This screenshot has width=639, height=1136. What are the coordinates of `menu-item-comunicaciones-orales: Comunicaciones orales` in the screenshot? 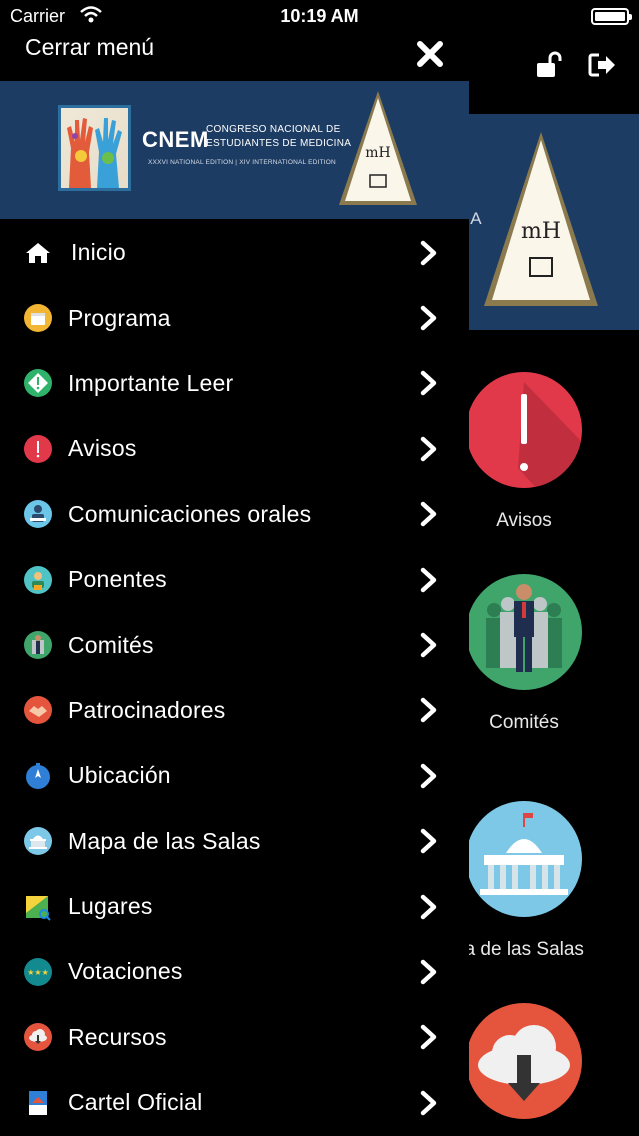 It's located at (234, 514).